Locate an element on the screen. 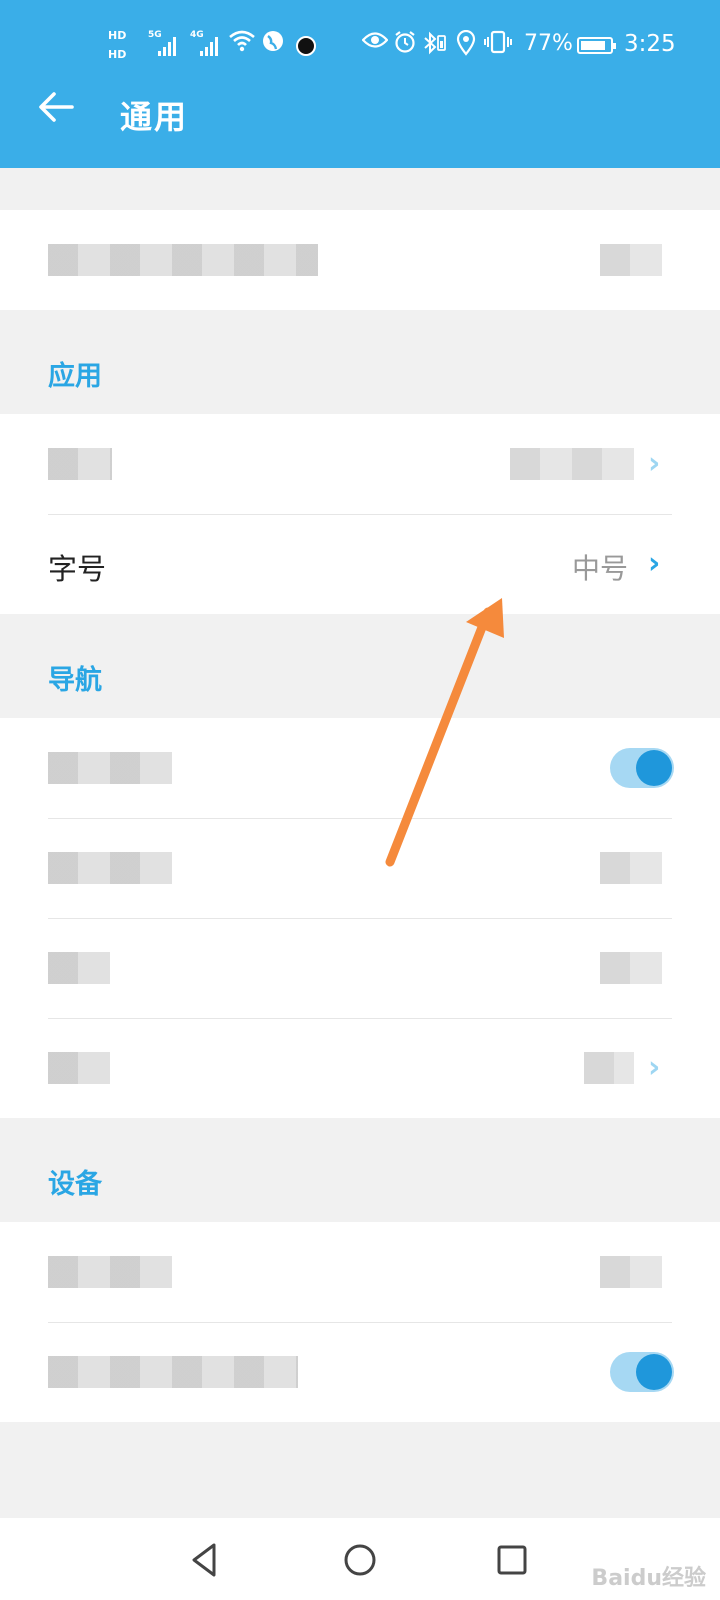 The image size is (720, 1600). battery-icon is located at coordinates (596, 45).